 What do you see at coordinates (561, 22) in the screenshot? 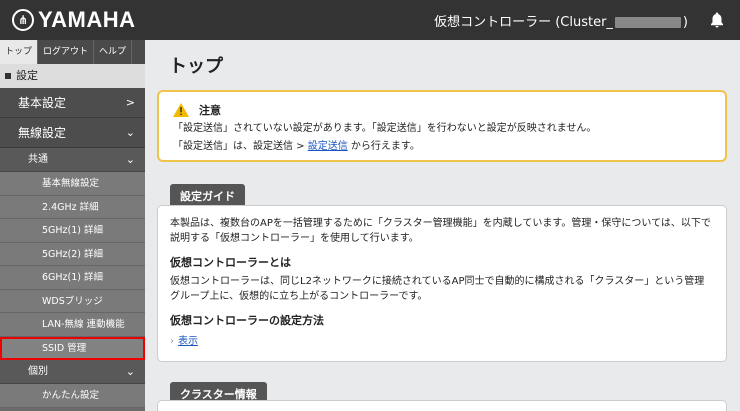
I see `controller-title: 仮想コントローラー (Cluster_)` at bounding box center [561, 22].